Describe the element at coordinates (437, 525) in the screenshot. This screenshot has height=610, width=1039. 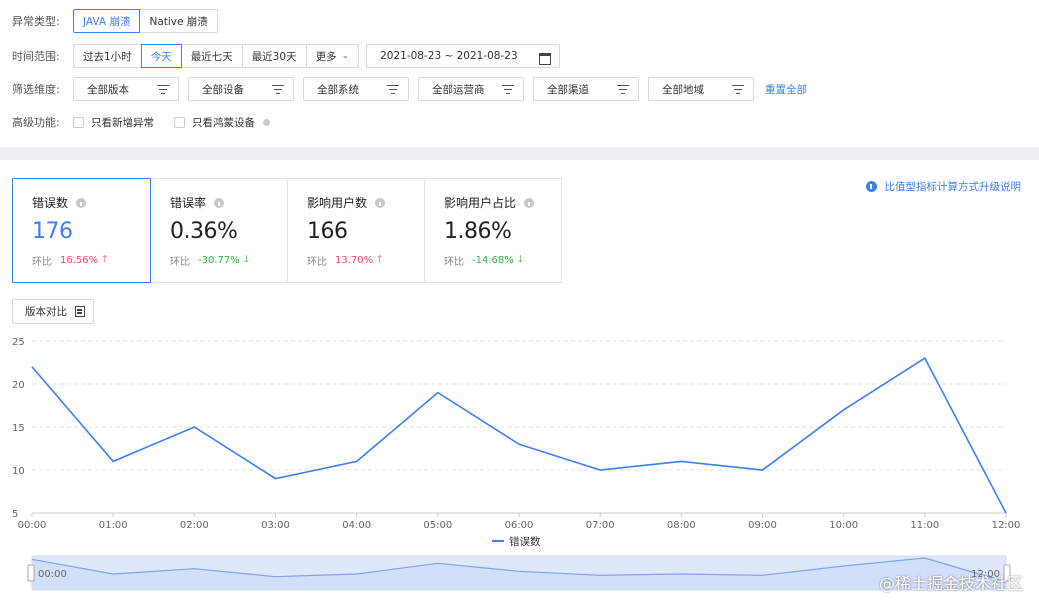
I see `x-tick-label: 05:00` at that location.